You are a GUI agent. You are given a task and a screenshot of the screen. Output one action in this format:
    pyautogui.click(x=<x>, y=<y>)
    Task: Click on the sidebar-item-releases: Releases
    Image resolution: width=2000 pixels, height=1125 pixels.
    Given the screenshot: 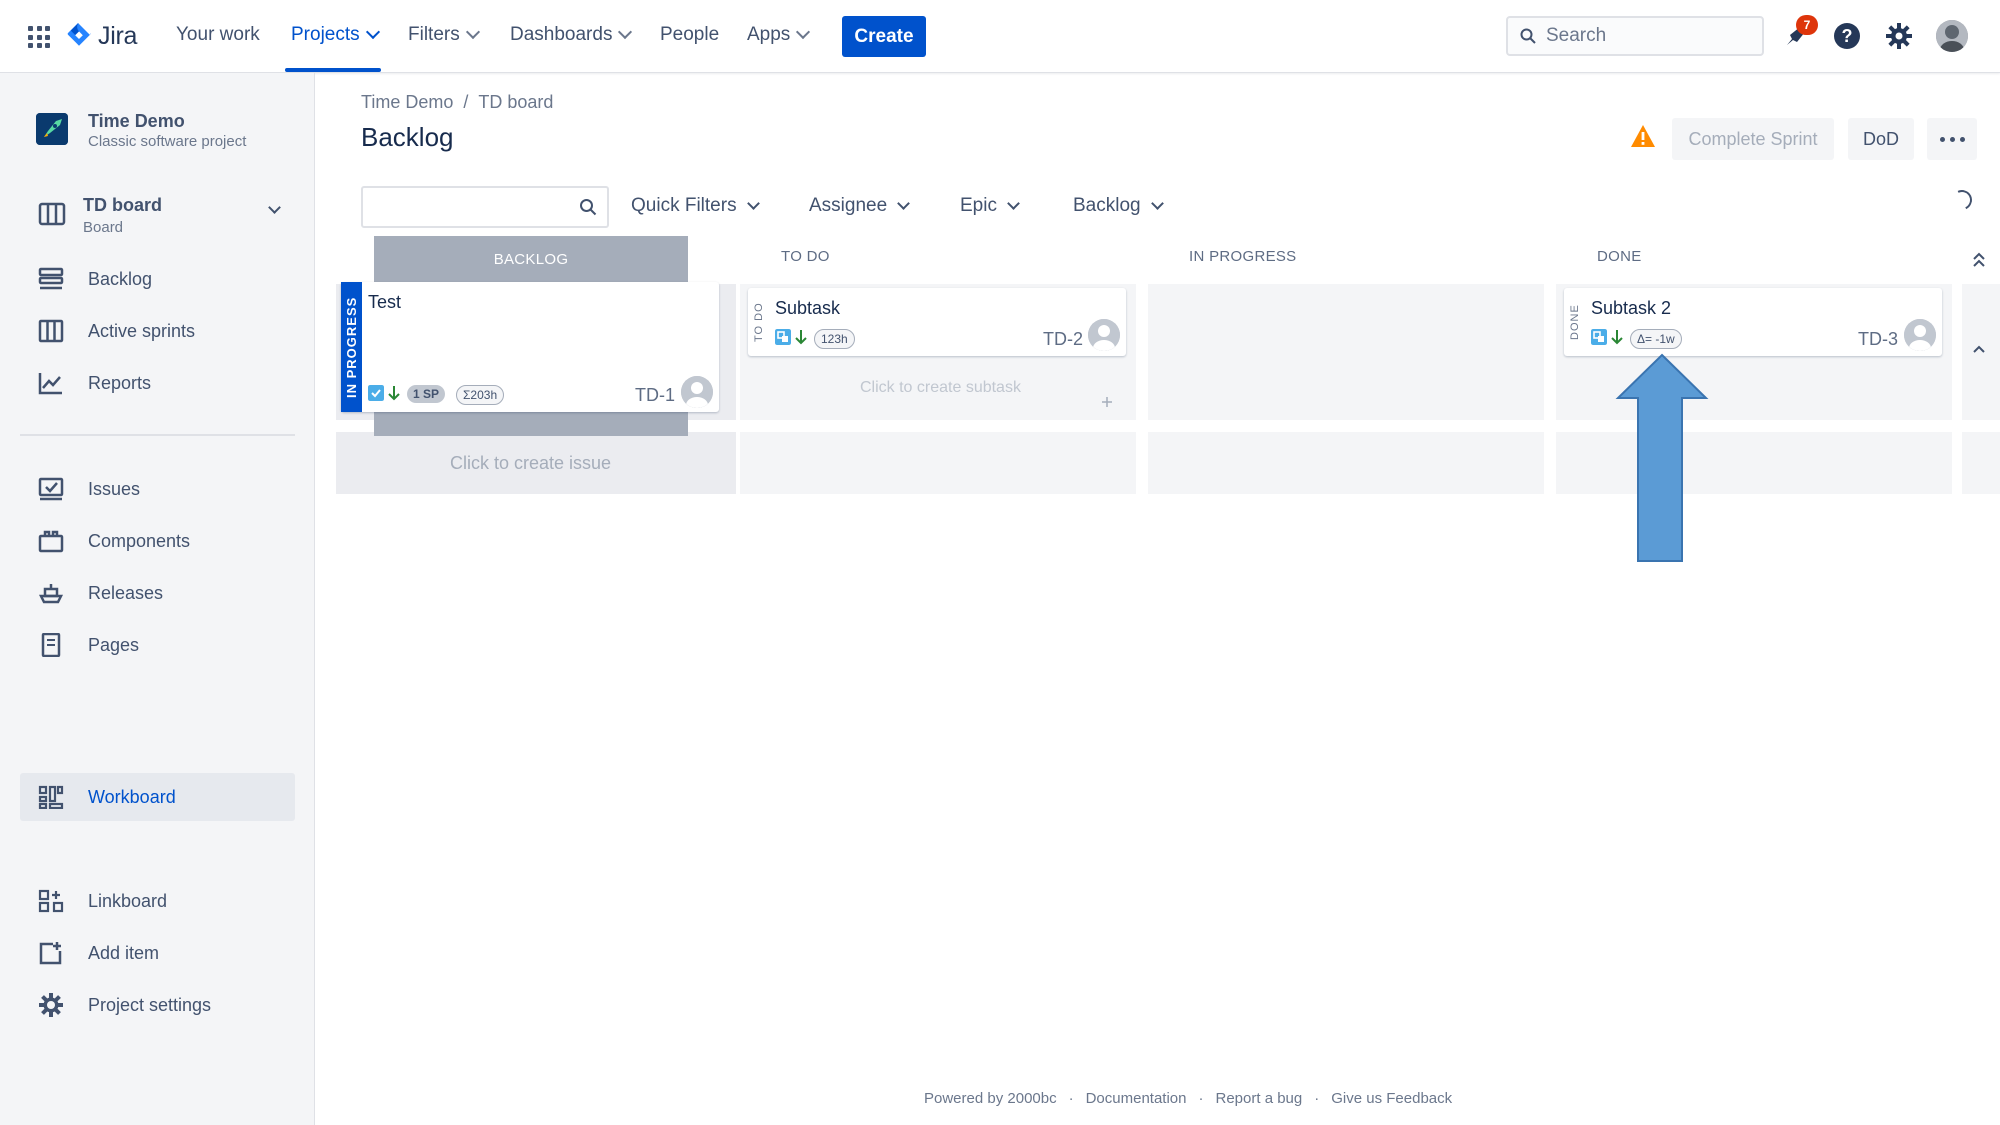 What is the action you would take?
    pyautogui.click(x=157, y=593)
    